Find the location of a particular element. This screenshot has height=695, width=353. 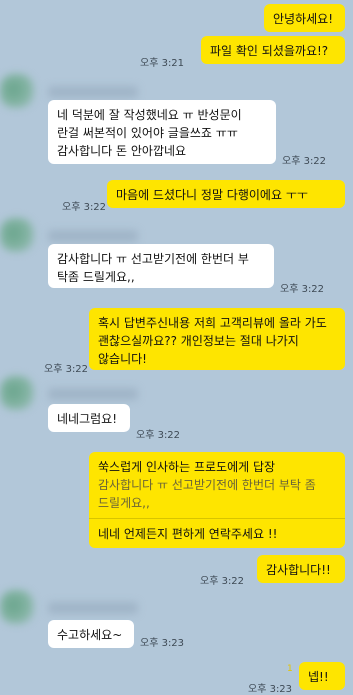

message-bubble-theirs: 네네그럼요! is located at coordinates (89, 418).